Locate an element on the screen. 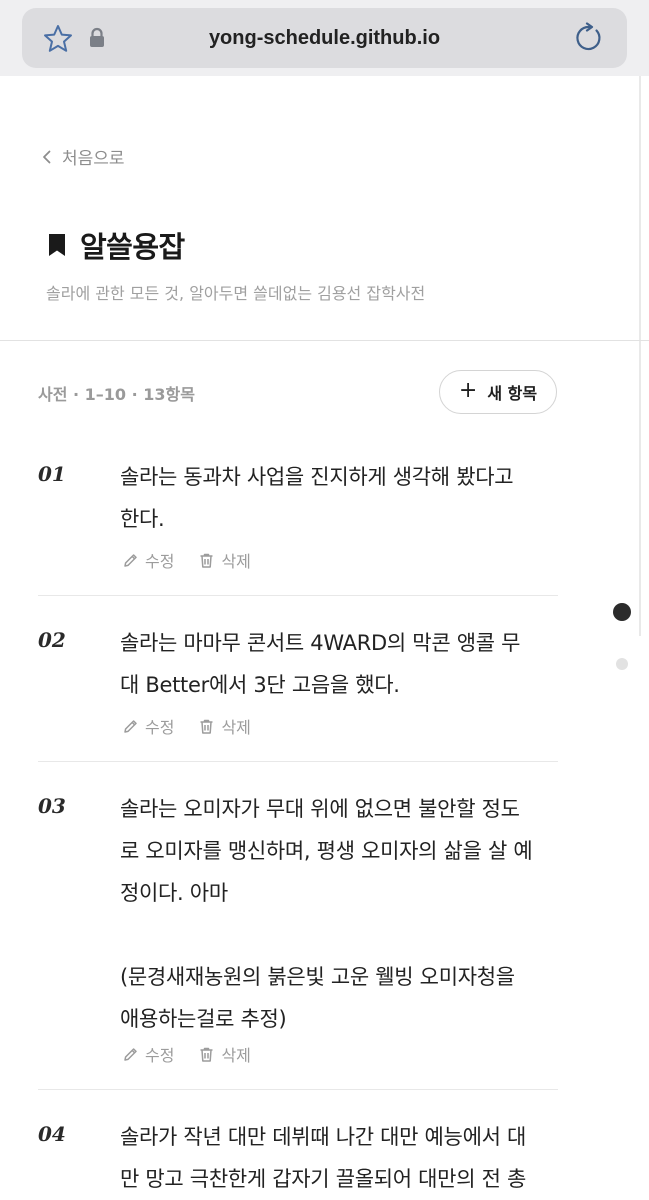 Image resolution: width=649 pixels, height=1200 pixels. entry-line: (문경새재농원의 붉은빛 고운 웰빙 오미자청을 is located at coordinates (317, 977).